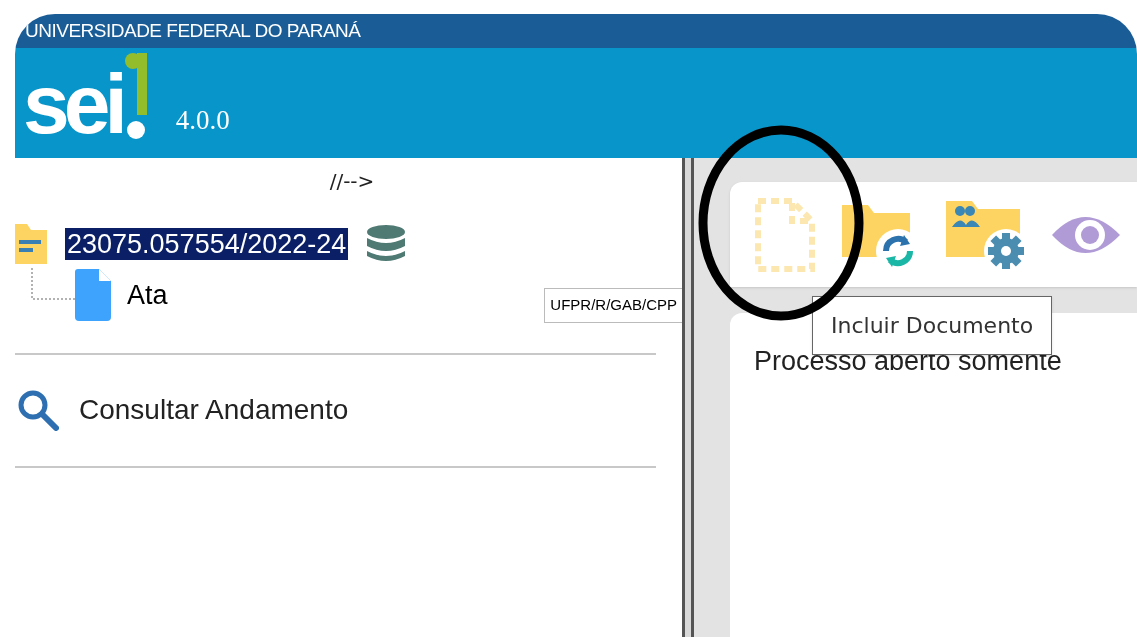  I want to click on version-label: 4.0.0, so click(202, 120).